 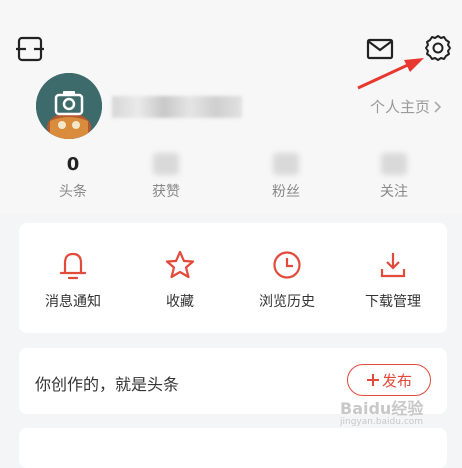 I want to click on action-downloads: 下载管理, so click(x=393, y=278).